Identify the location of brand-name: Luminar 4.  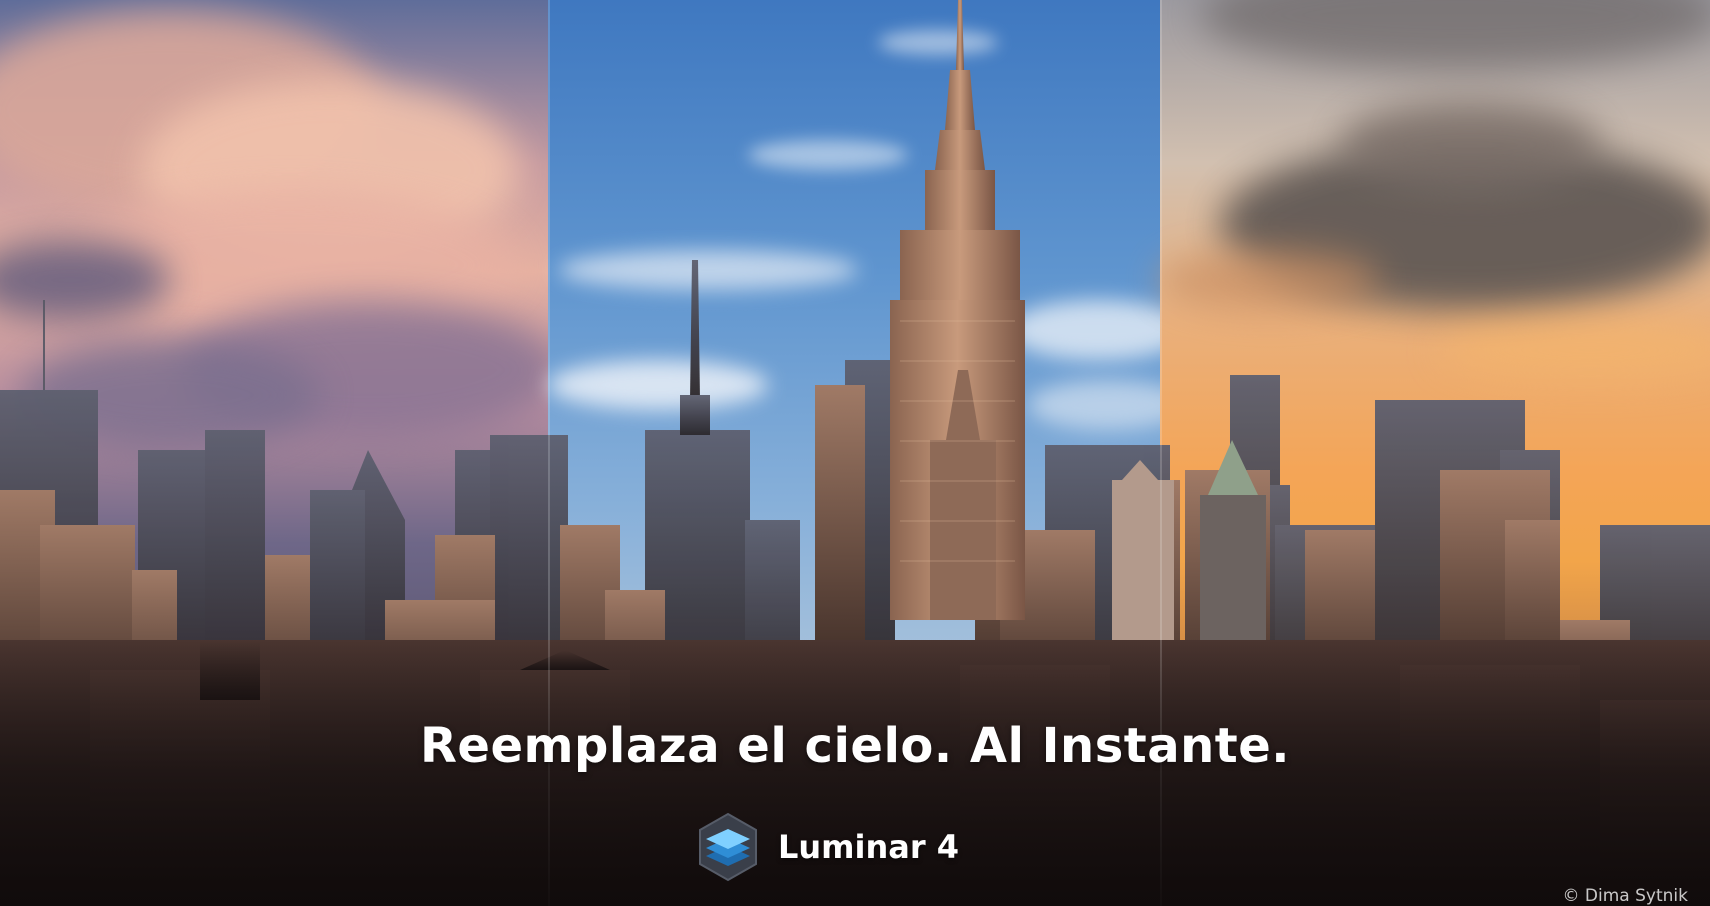
(869, 847).